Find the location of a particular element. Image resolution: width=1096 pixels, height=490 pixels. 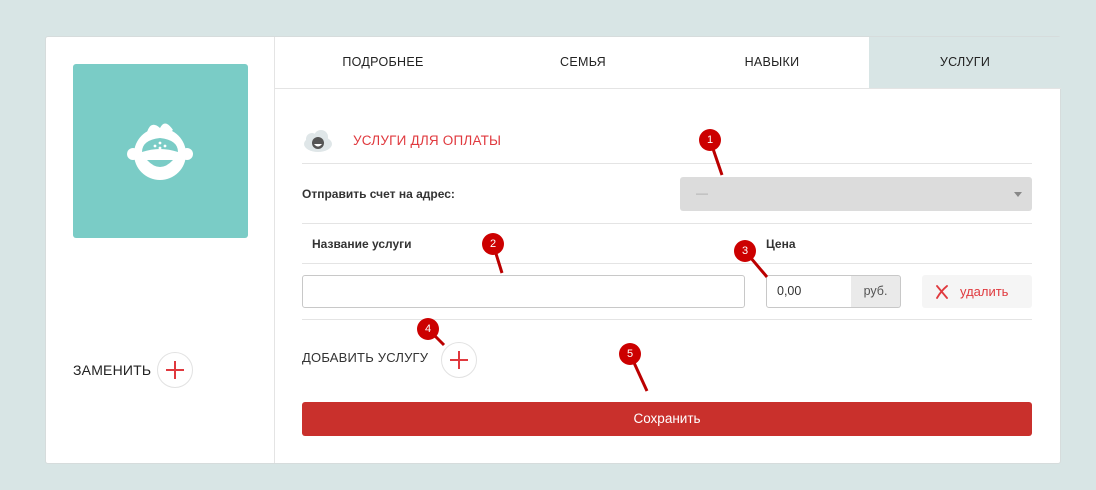

avatar is located at coordinates (160, 151).